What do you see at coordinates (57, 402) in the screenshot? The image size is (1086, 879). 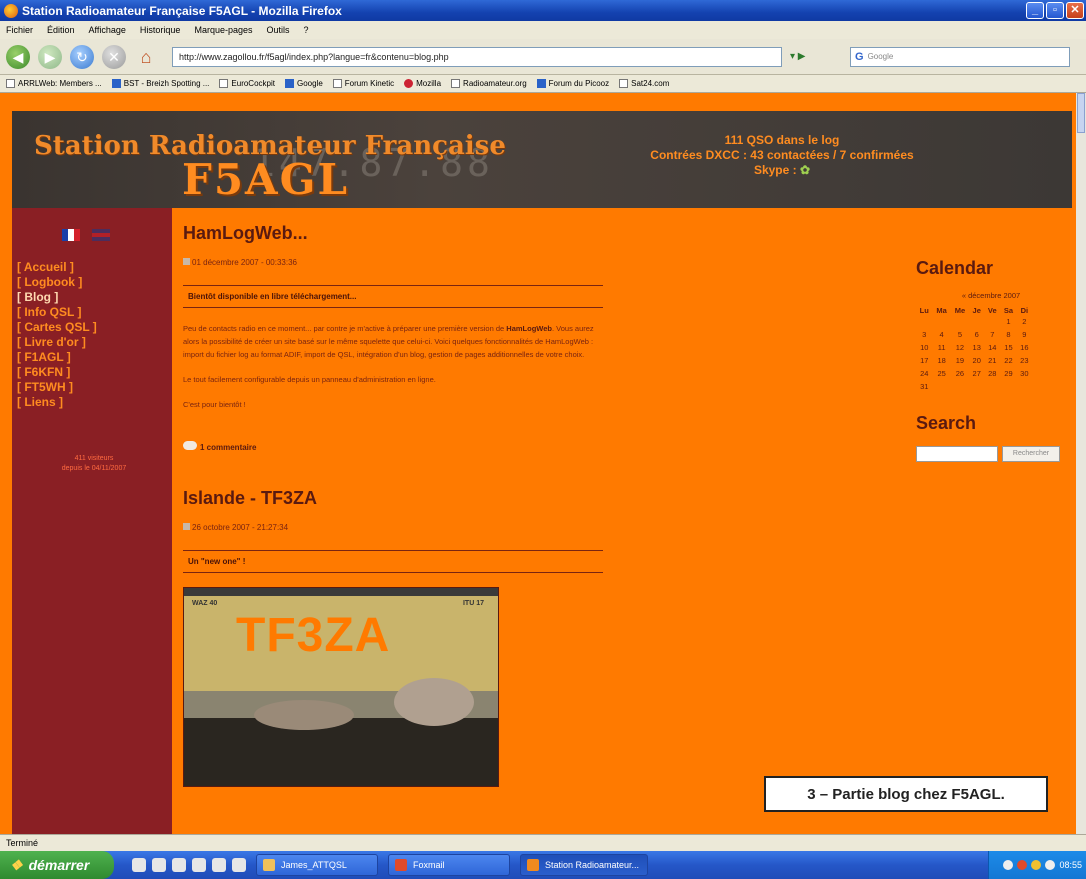 I see `nav-liens: [ Liens ]` at bounding box center [57, 402].